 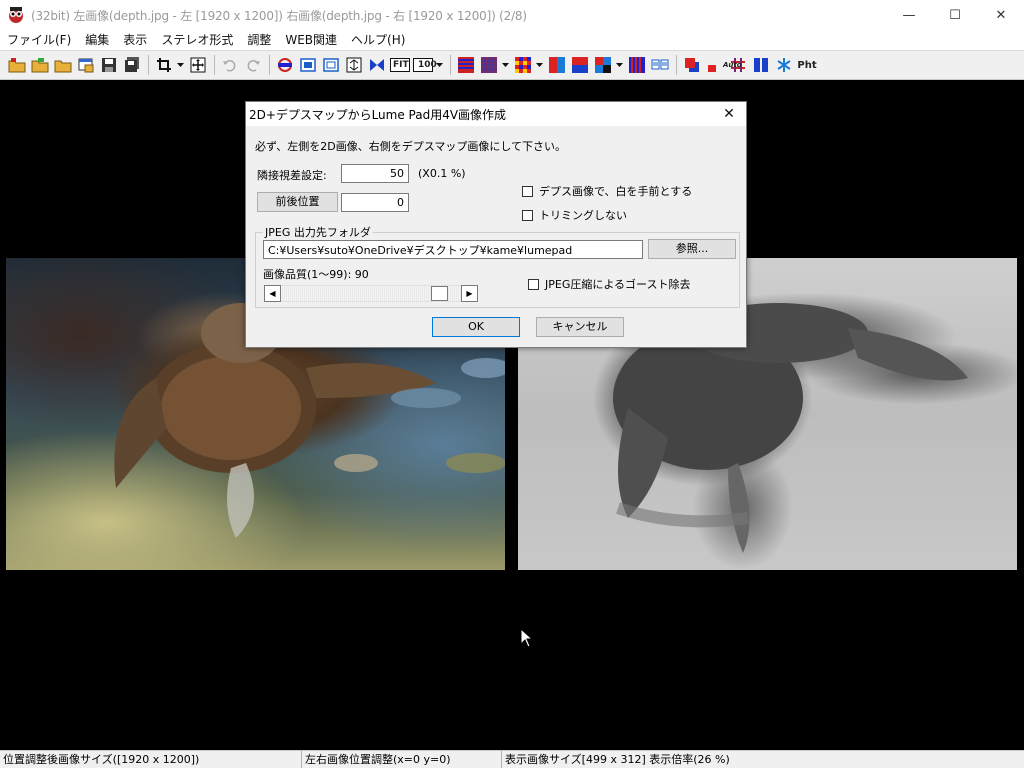 What do you see at coordinates (761, 65) in the screenshot?
I see `vertical-split-icon` at bounding box center [761, 65].